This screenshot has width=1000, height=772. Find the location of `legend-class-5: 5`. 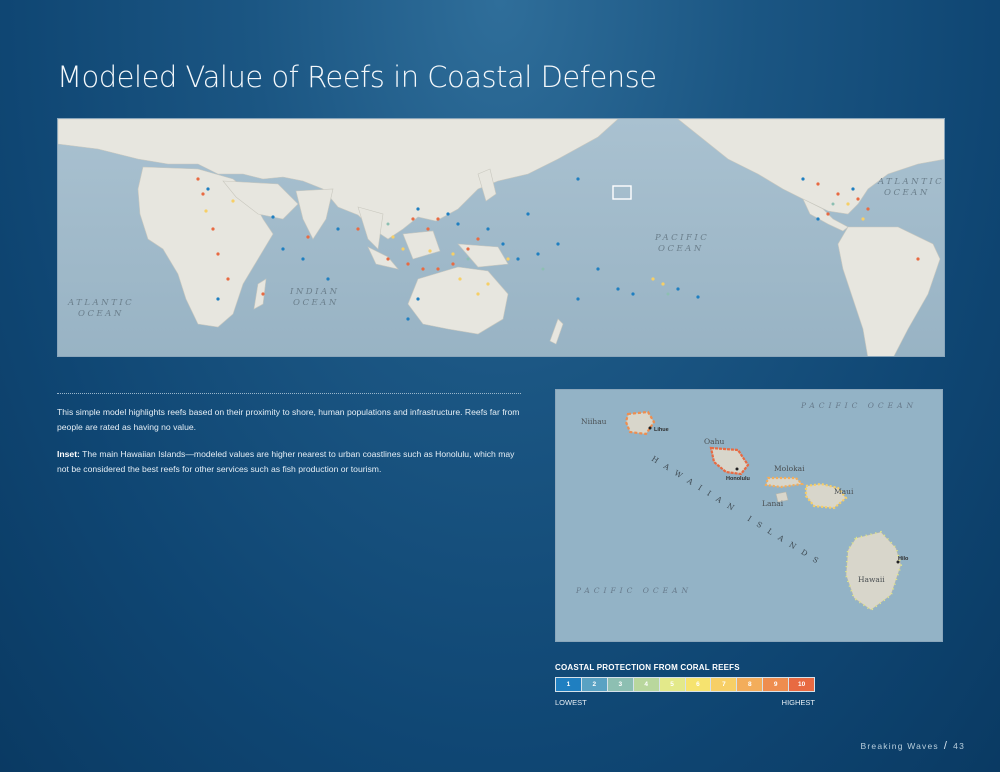

legend-class-5: 5 is located at coordinates (672, 684).